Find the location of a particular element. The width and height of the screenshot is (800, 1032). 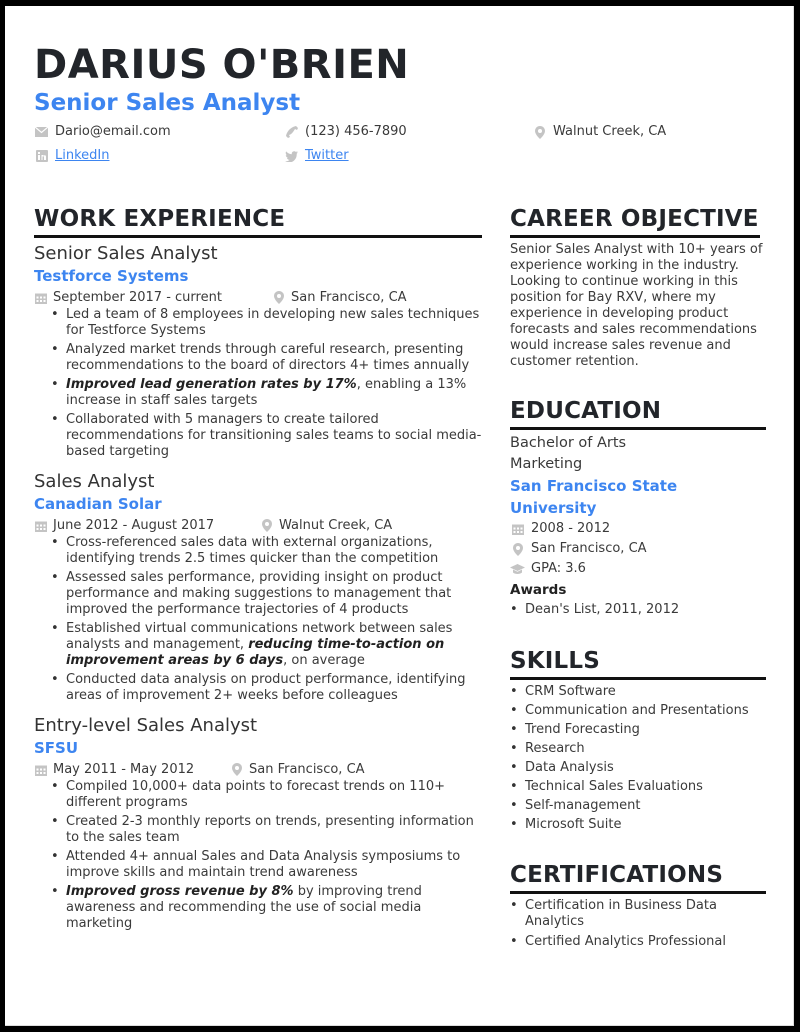

education-gpa: GPA: 3.6 is located at coordinates (638, 569).